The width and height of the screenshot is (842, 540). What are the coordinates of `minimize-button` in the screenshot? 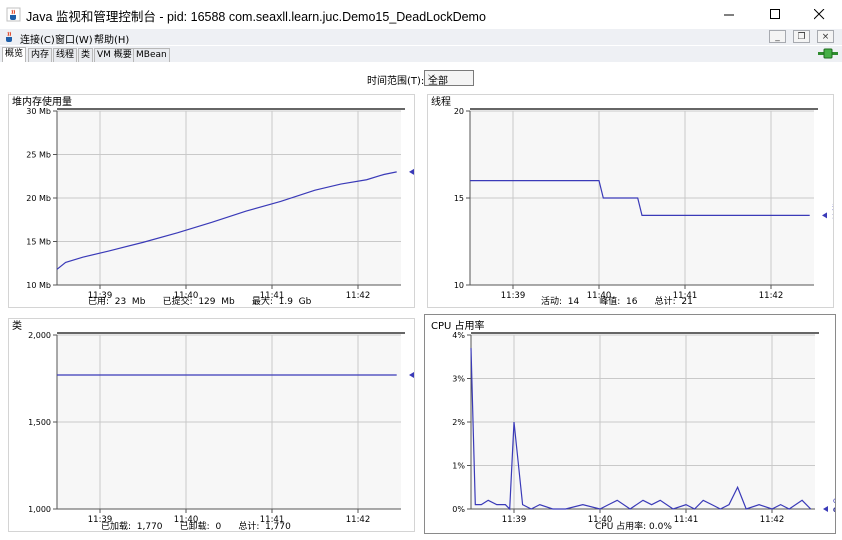 It's located at (729, 14).